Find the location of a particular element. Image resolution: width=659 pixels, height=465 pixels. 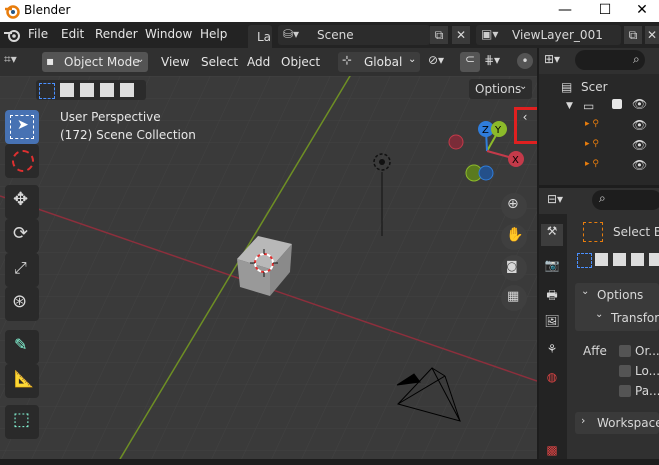

scale-icon: ⤢ is located at coordinates (20, 267).